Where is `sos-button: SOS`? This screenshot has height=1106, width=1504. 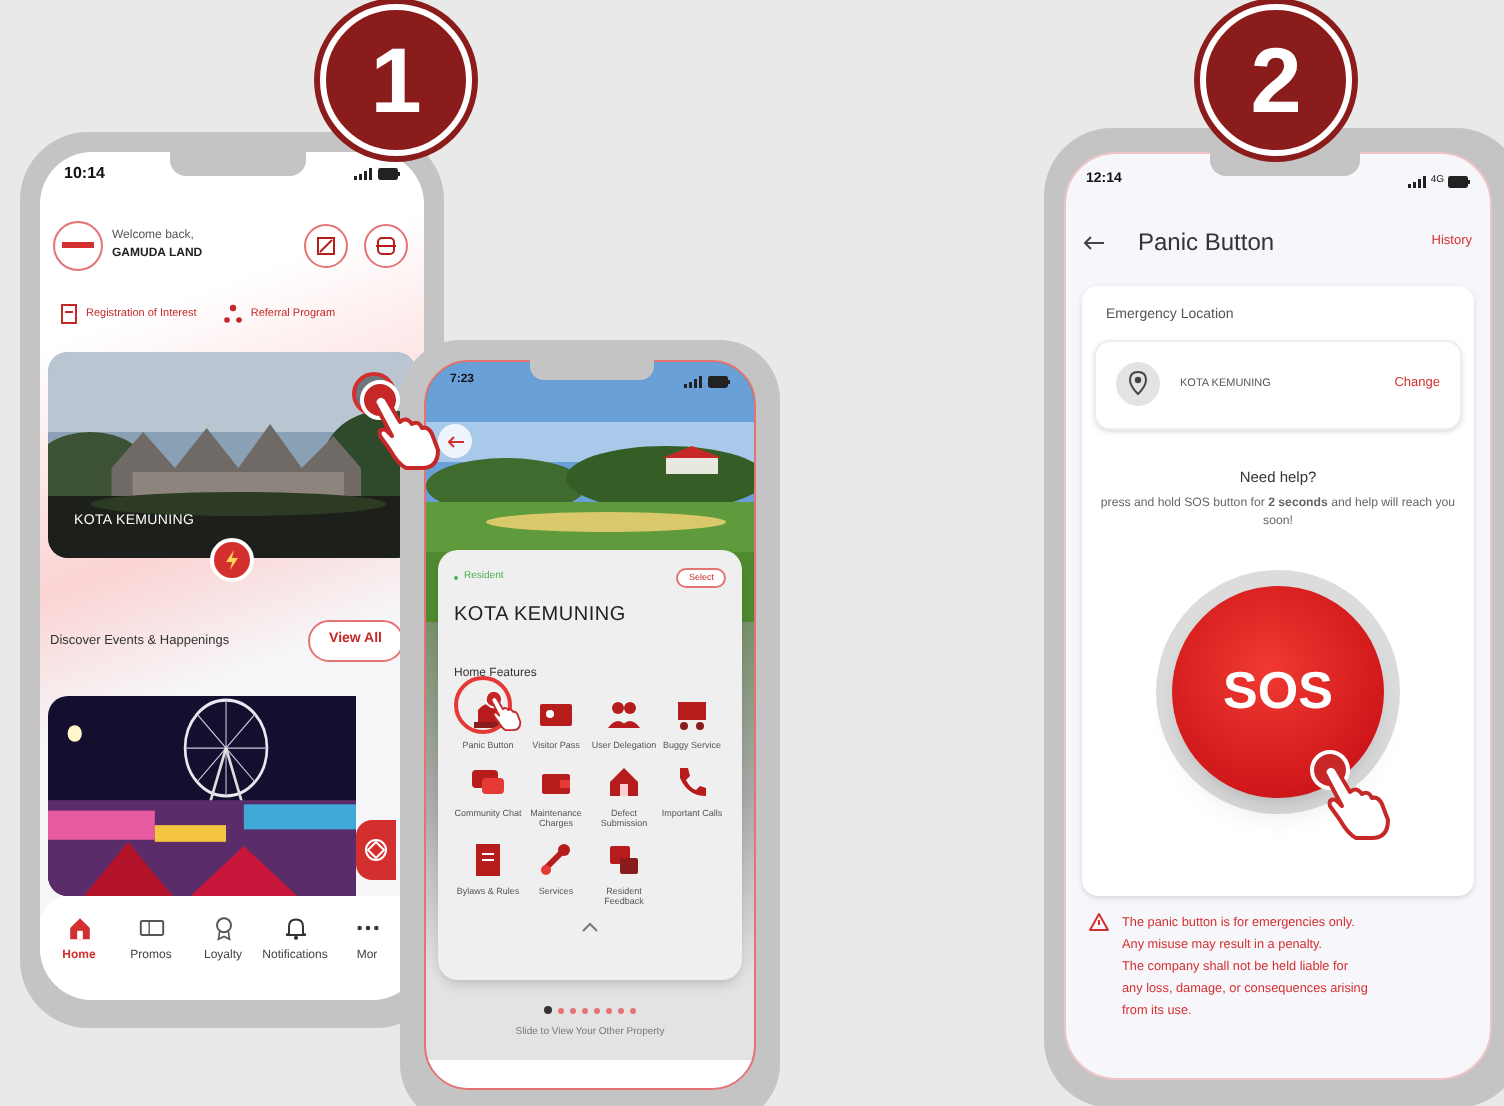 sos-button: SOS is located at coordinates (1278, 691).